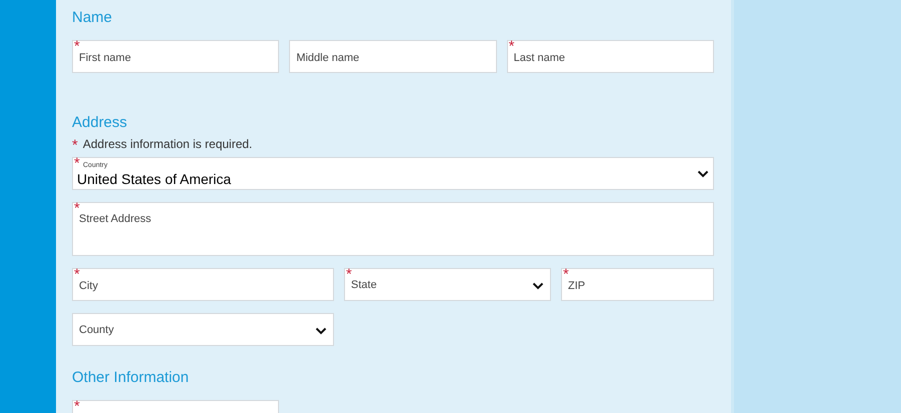 This screenshot has width=901, height=413. I want to click on section-heading: Name, so click(93, 18).